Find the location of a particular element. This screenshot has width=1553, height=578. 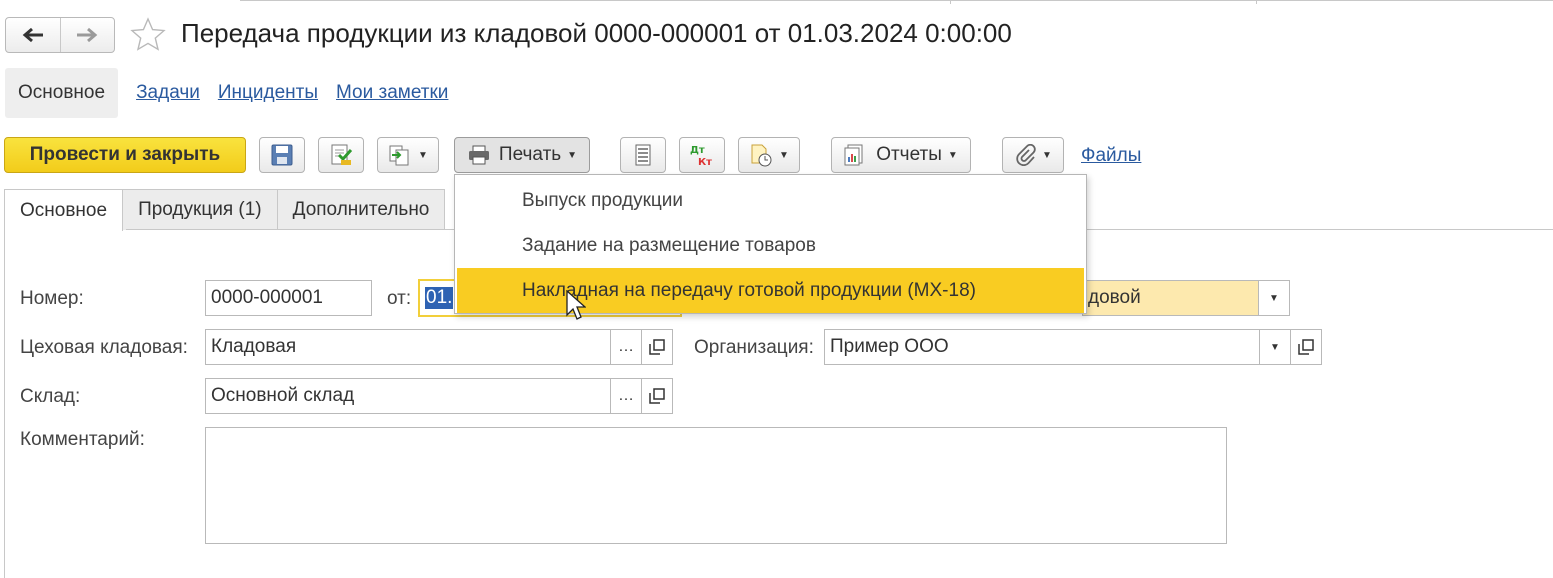

create-based-on-button: ▼ is located at coordinates (408, 155).